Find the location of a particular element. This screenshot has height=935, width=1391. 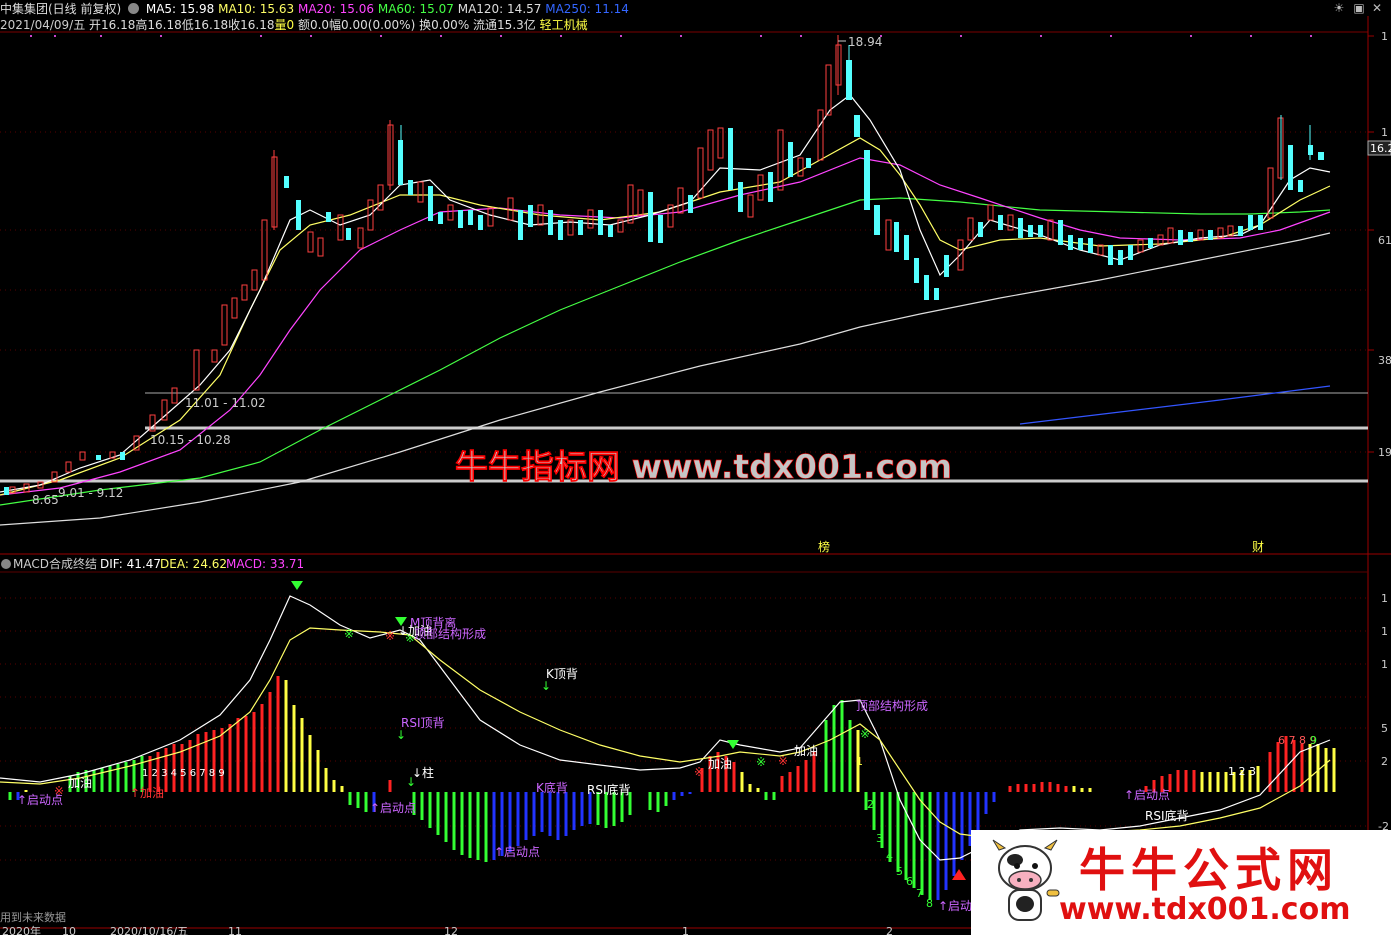

svg-text: 12 is located at coordinates (451, 930).